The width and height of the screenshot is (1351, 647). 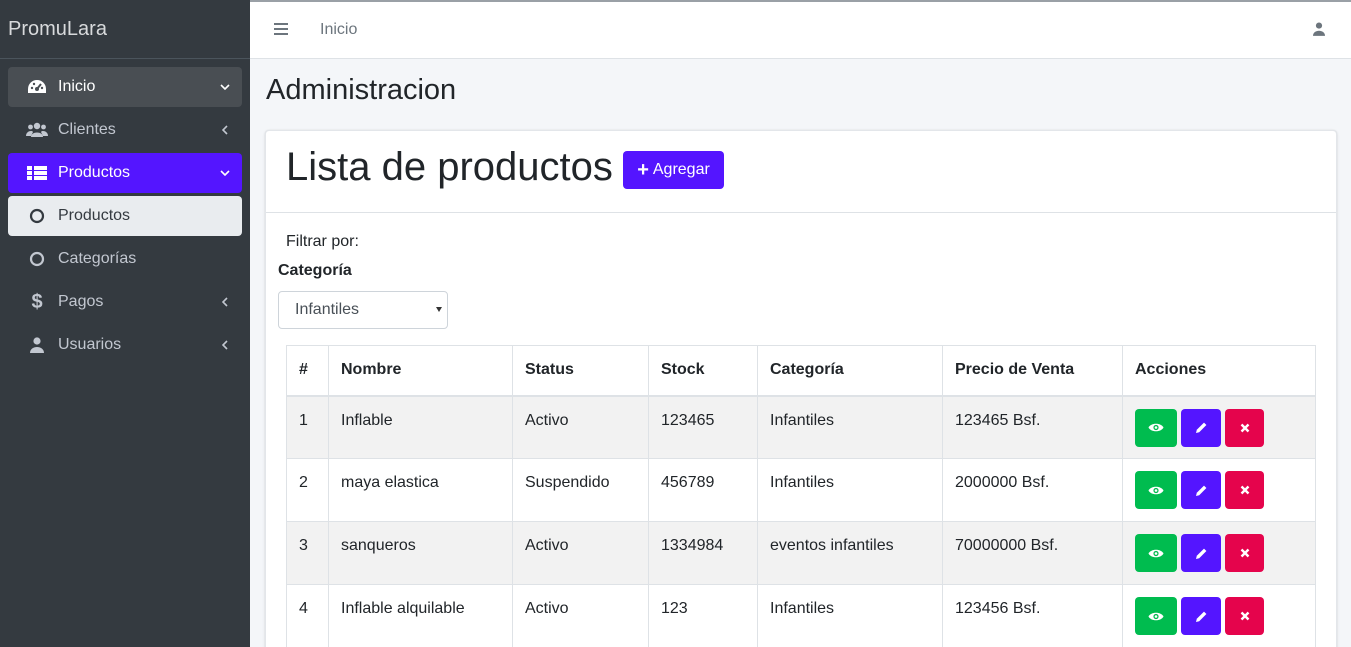 What do you see at coordinates (125, 130) in the screenshot?
I see `sidebar-item-clientes: Clientes` at bounding box center [125, 130].